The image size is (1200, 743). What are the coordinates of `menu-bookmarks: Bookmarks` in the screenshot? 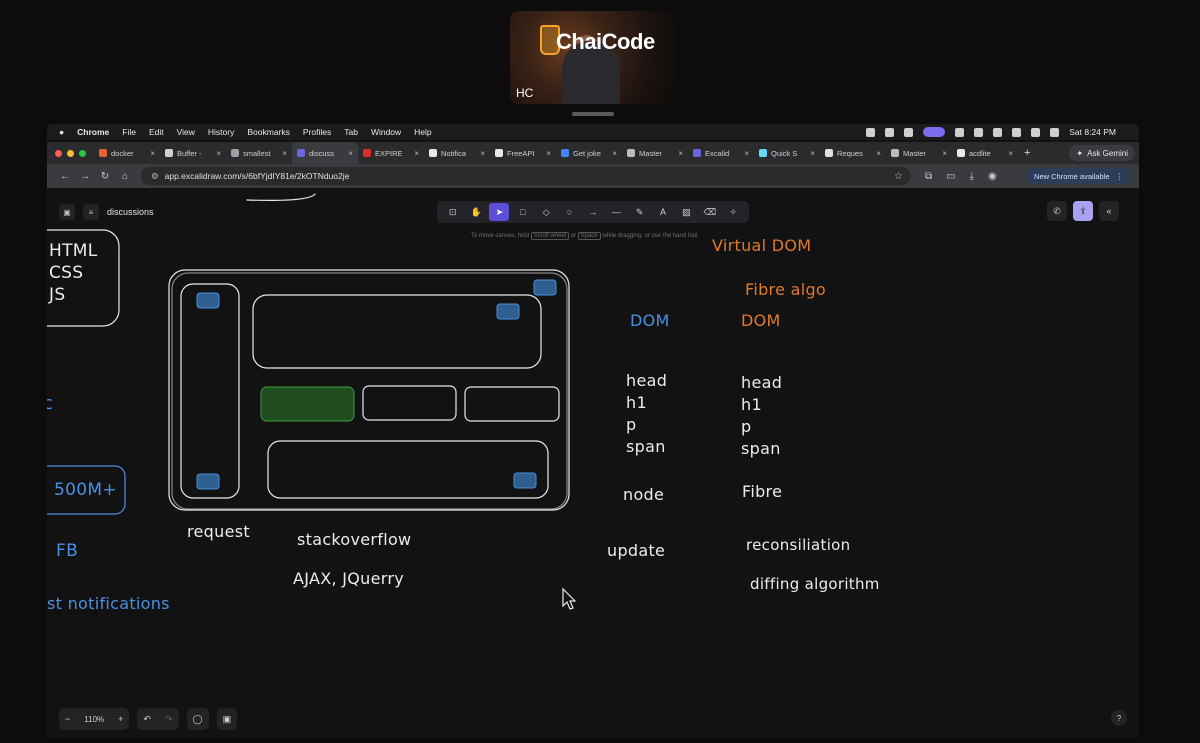 It's located at (268, 132).